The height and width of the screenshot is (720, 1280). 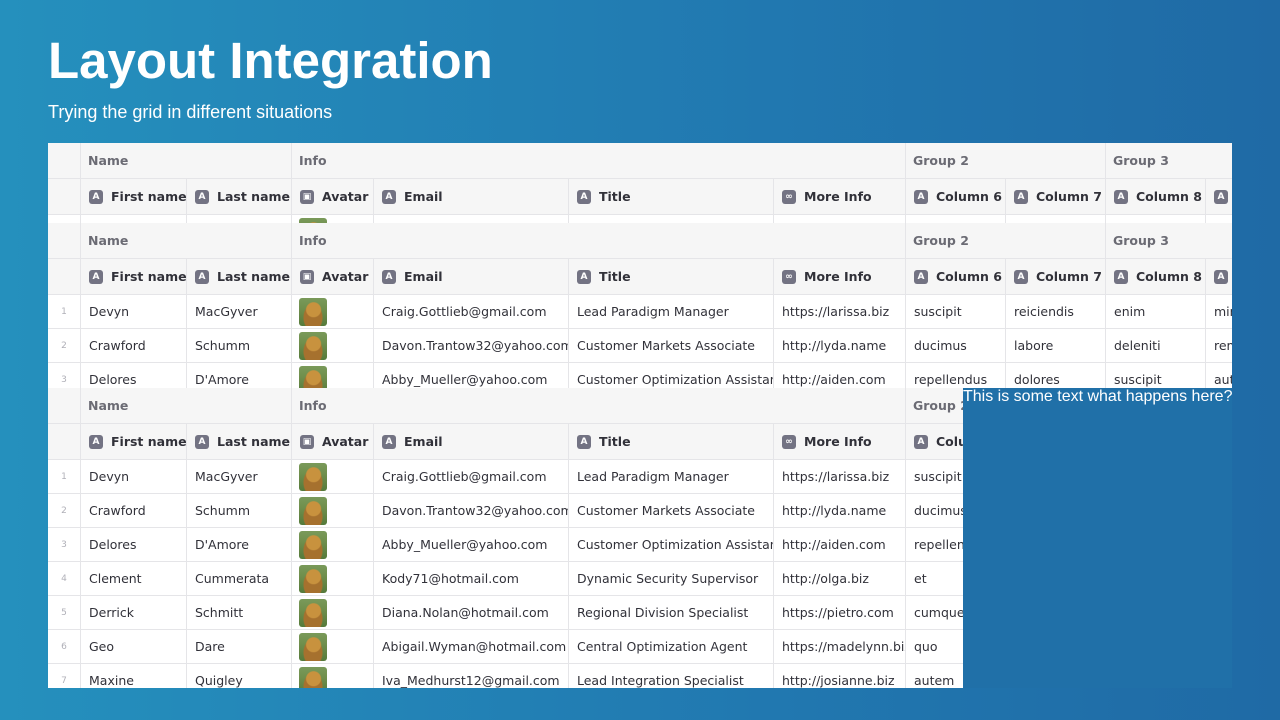 I want to click on table-cell: D'Amore, so click(x=239, y=375).